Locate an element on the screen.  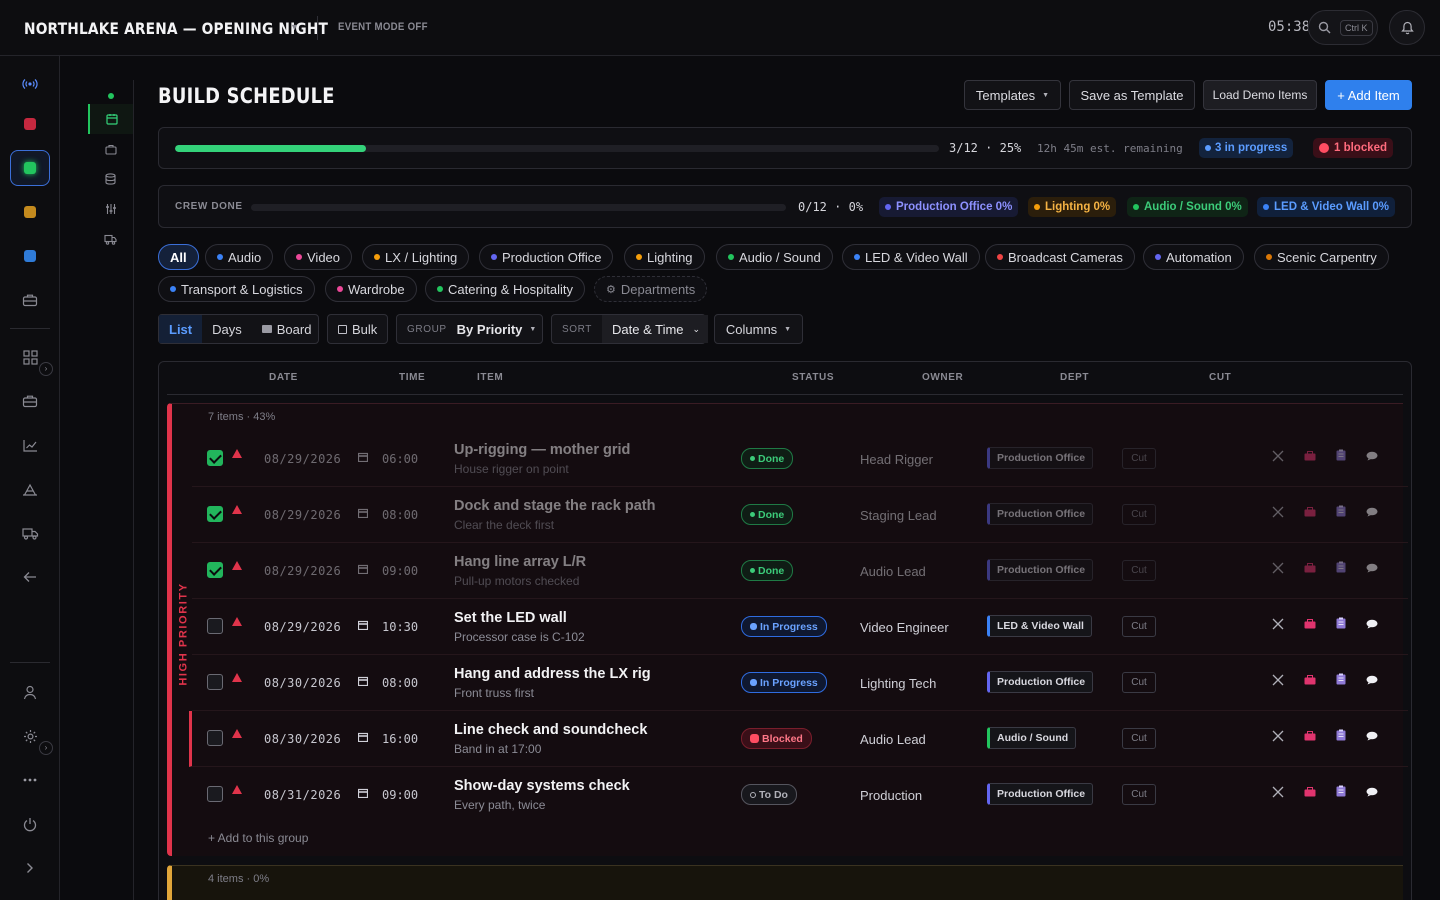
dept-badge: LED & Video Wall 0% is located at coordinates (1326, 207).